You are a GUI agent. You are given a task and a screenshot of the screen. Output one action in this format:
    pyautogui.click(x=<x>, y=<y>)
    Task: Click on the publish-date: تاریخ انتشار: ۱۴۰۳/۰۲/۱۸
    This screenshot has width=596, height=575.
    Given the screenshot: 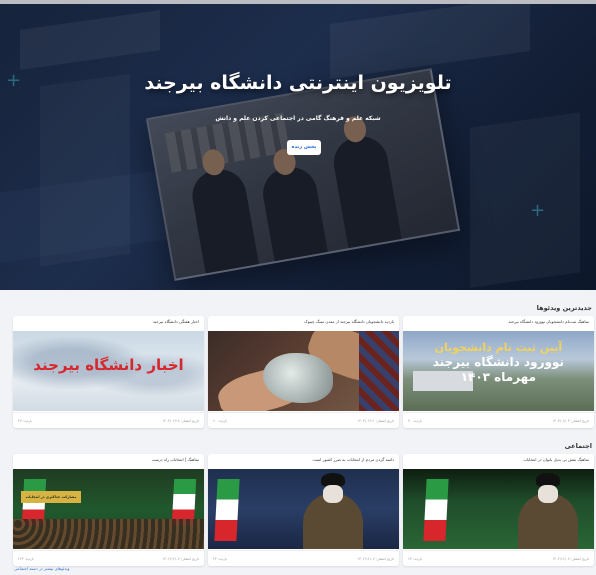 What is the action you would take?
    pyautogui.click(x=180, y=421)
    